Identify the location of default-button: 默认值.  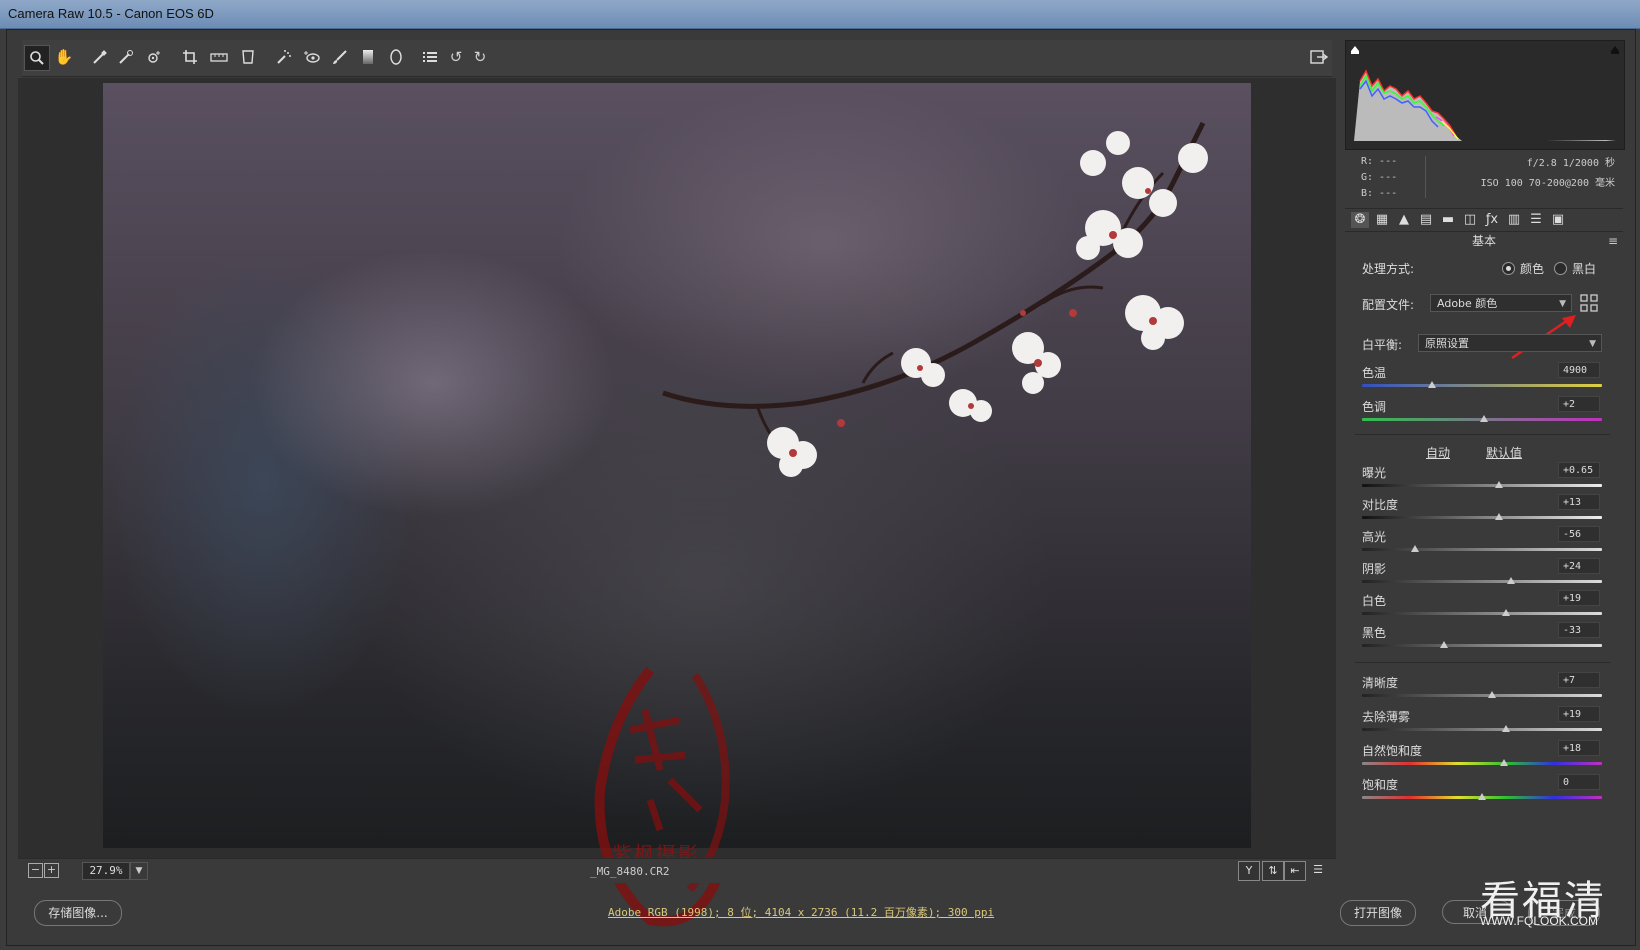
(1504, 452).